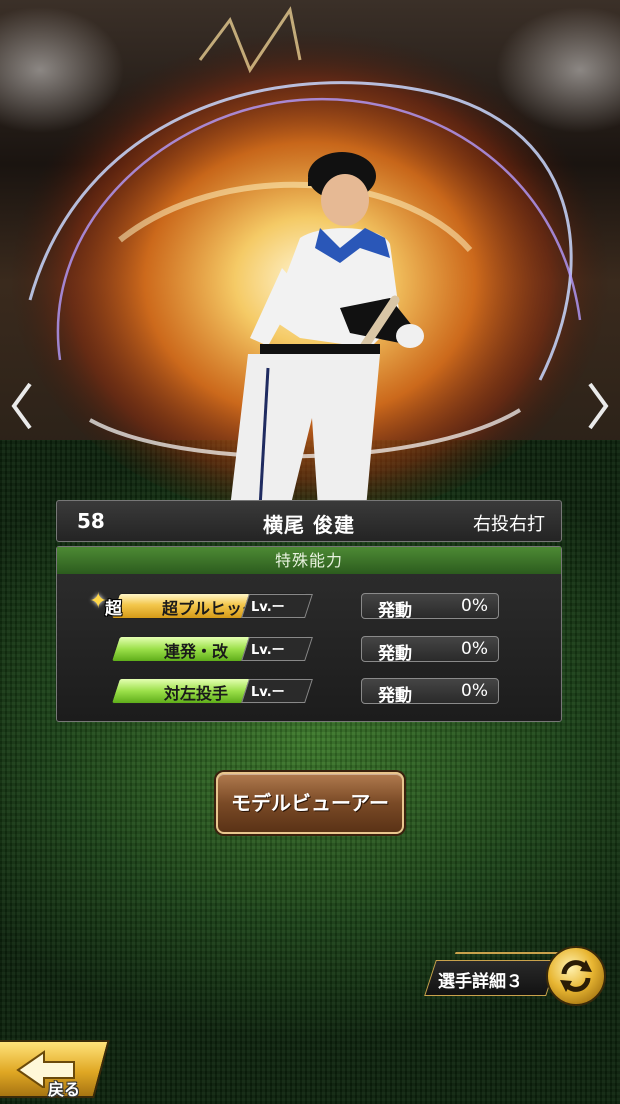 Image resolution: width=620 pixels, height=1104 pixels. Describe the element at coordinates (64, 1089) in the screenshot. I see `back-label: 戻る` at that location.